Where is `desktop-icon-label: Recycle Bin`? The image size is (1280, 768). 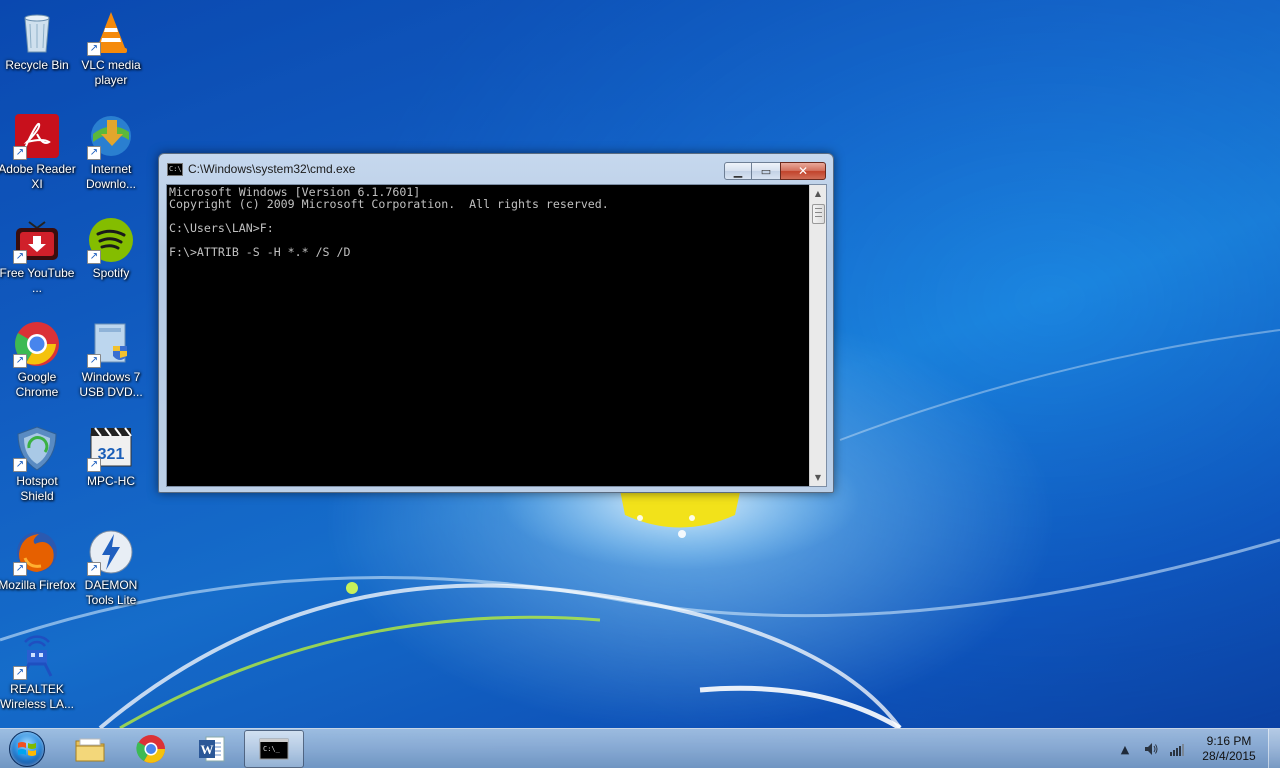
desktop-icon-label: Recycle Bin is located at coordinates (37, 65).